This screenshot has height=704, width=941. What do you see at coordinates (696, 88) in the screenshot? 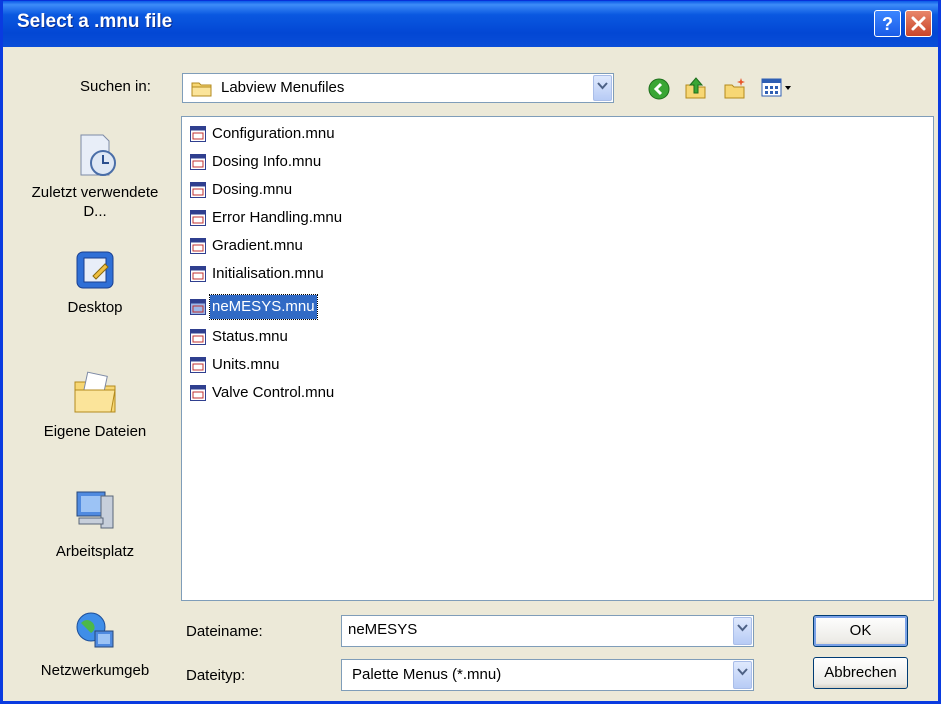
I see `up-folder-icon` at bounding box center [696, 88].